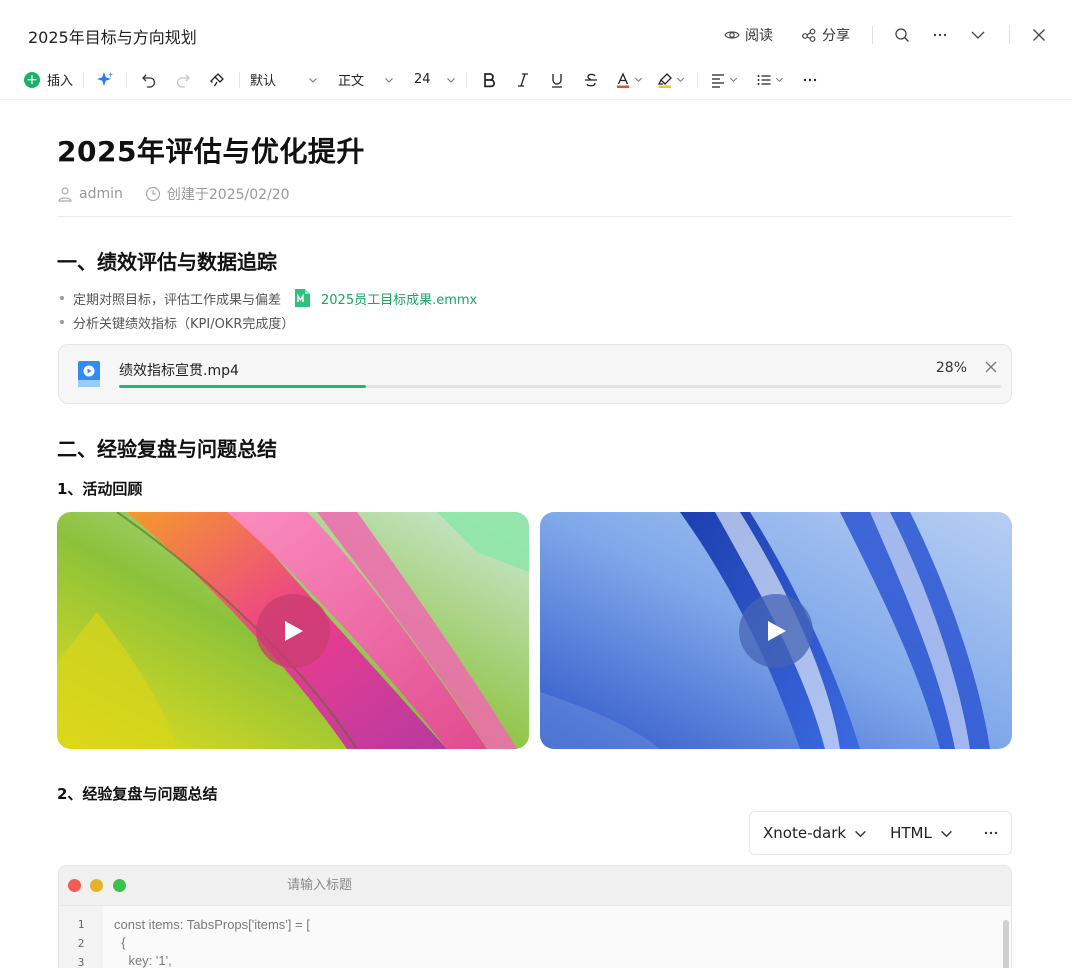  What do you see at coordinates (167, 447) in the screenshot?
I see `section-heading-2: 二、经验复盘与问题总结` at bounding box center [167, 447].